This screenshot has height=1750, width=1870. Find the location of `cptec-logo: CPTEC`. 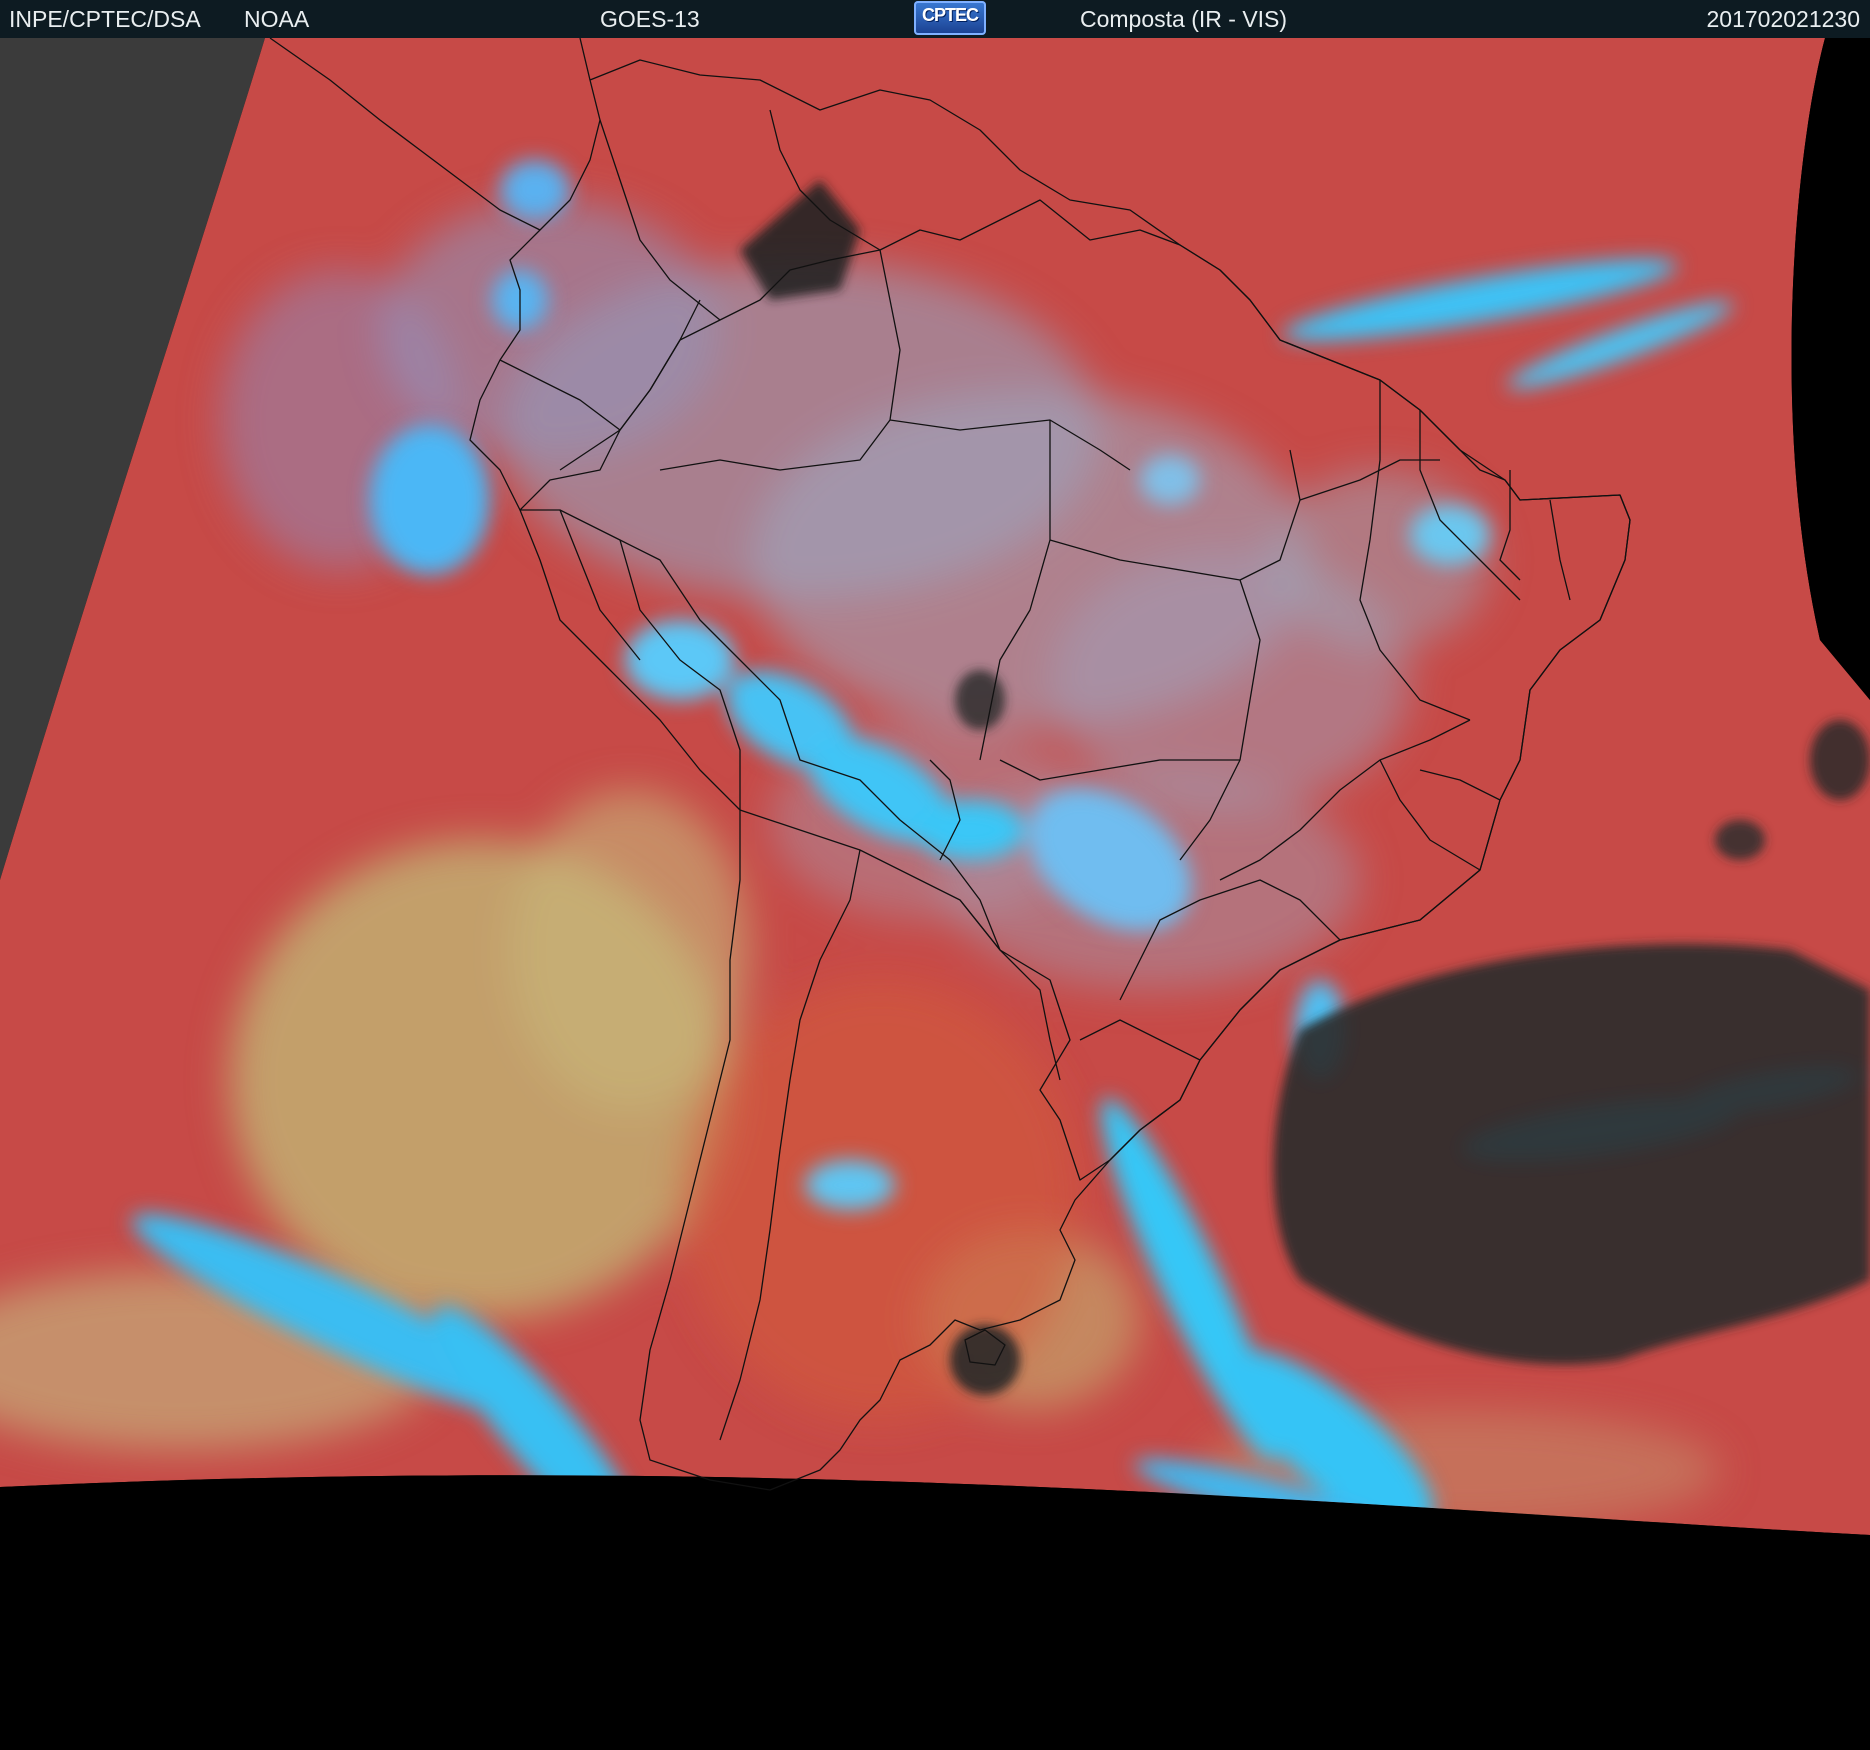

cptec-logo: CPTEC is located at coordinates (950, 18).